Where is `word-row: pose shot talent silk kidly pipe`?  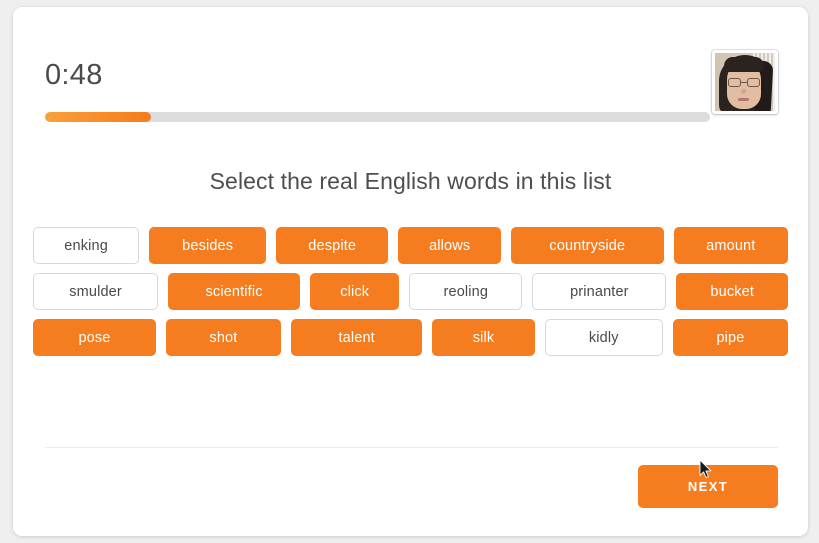
word-row: pose shot talent silk kidly pipe is located at coordinates (410, 337).